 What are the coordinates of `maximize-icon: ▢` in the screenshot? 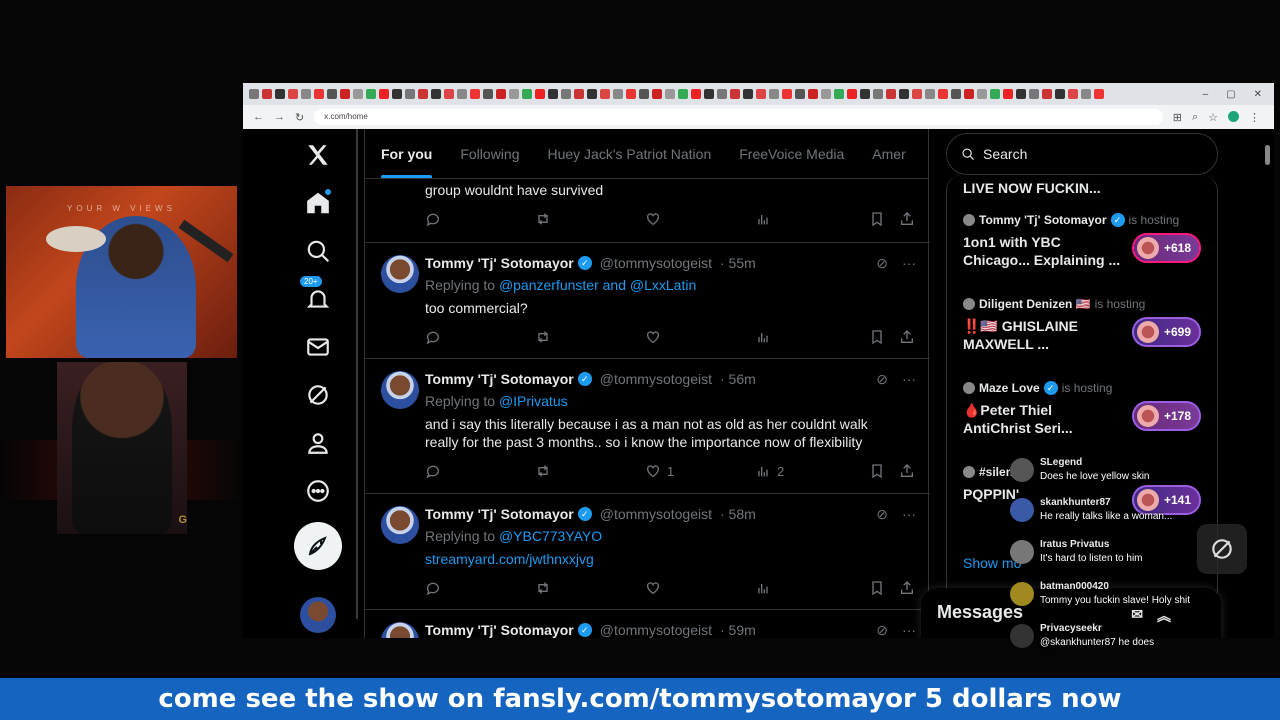 It's located at (1230, 94).